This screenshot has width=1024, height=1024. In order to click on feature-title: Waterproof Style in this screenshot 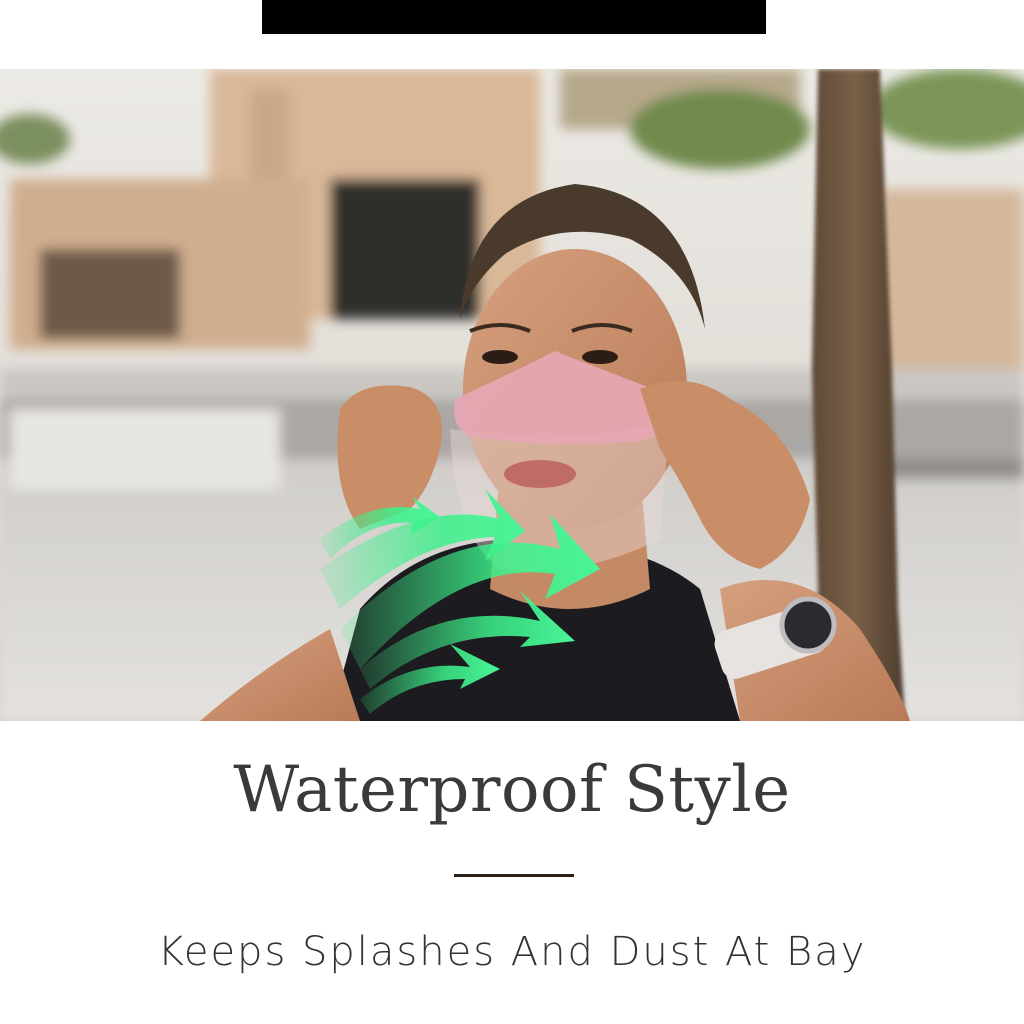, I will do `click(512, 790)`.